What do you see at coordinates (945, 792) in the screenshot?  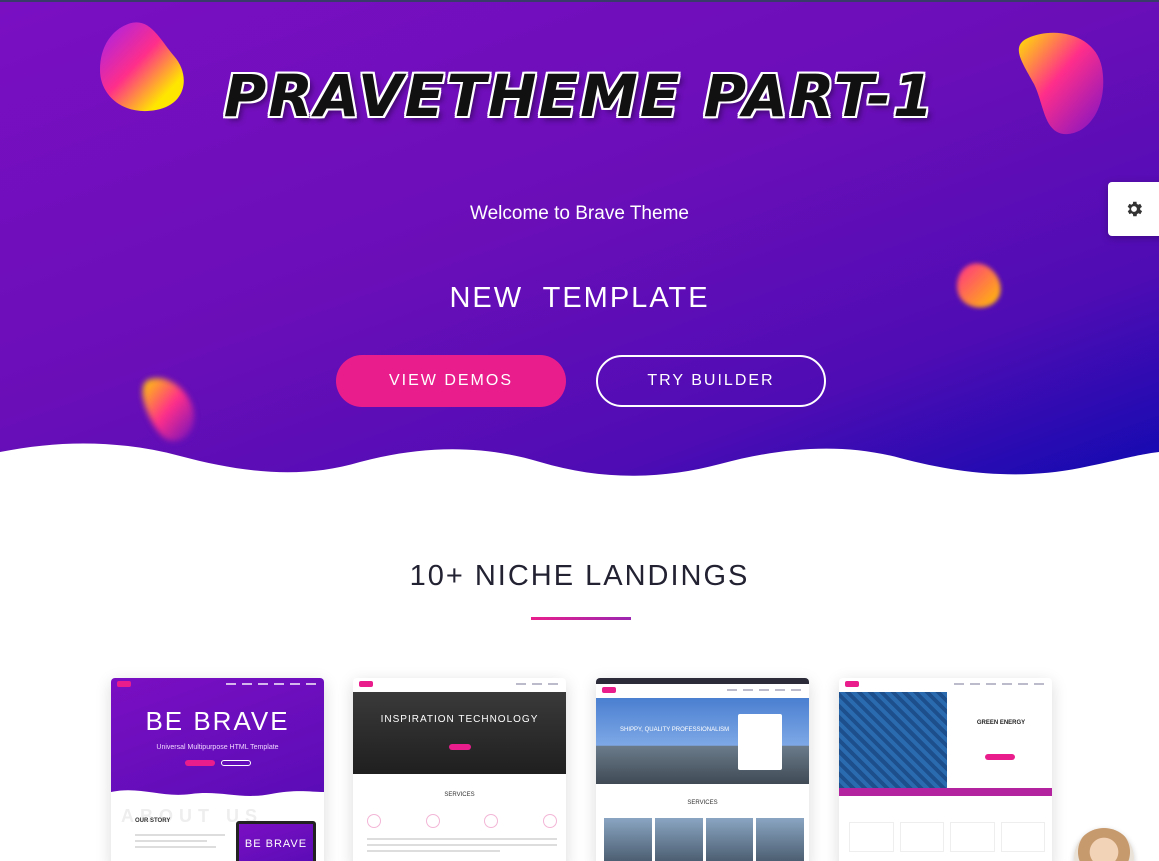 I see `card-accent-strip` at bounding box center [945, 792].